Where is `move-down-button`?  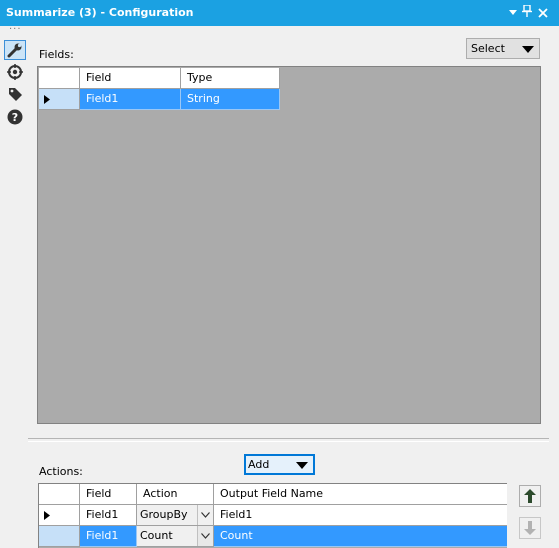
move-down-button is located at coordinates (530, 528).